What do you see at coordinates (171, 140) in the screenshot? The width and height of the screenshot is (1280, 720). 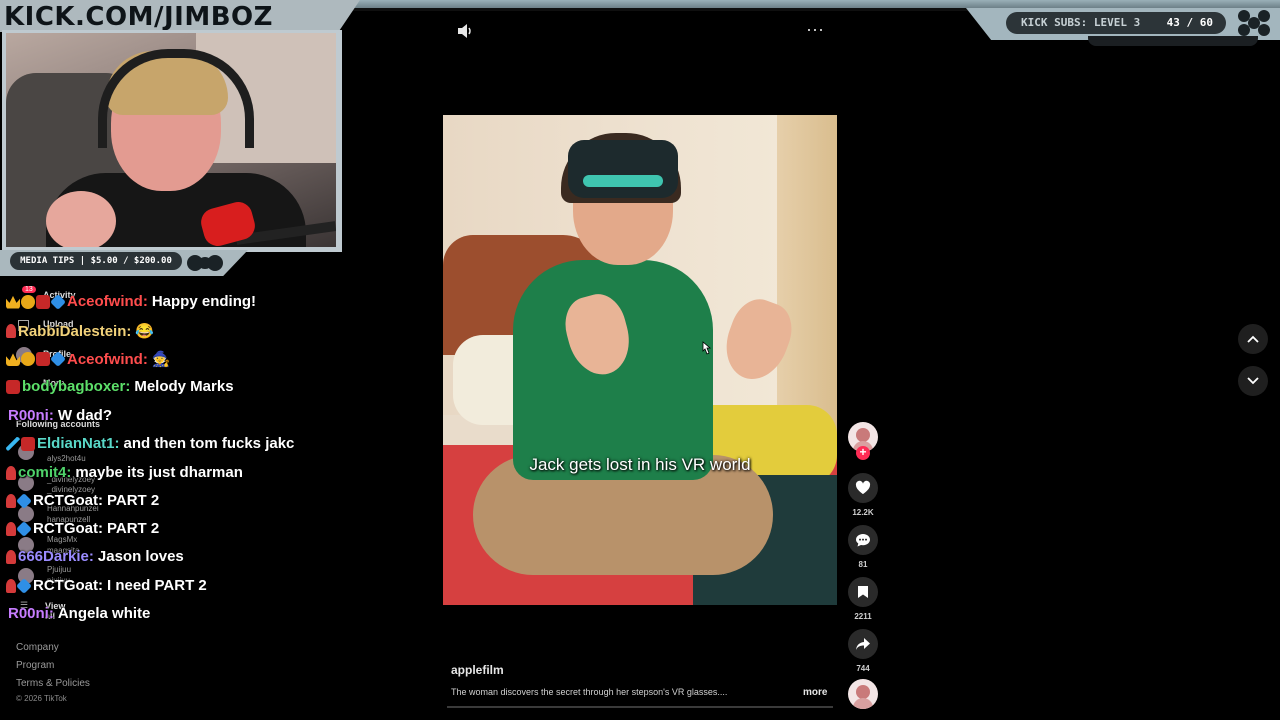 I see `webcam-feed` at bounding box center [171, 140].